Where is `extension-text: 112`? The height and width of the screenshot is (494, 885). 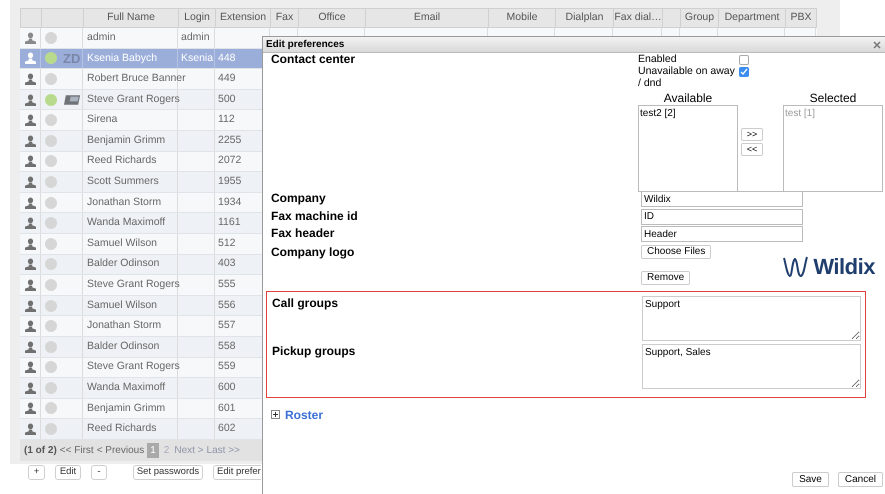 extension-text: 112 is located at coordinates (226, 120).